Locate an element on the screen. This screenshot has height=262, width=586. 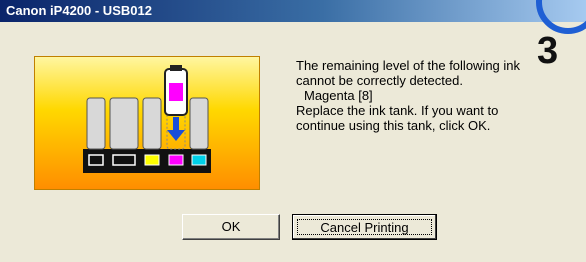
title-bar: Canon iP4200 - USB012 is located at coordinates (293, 11).